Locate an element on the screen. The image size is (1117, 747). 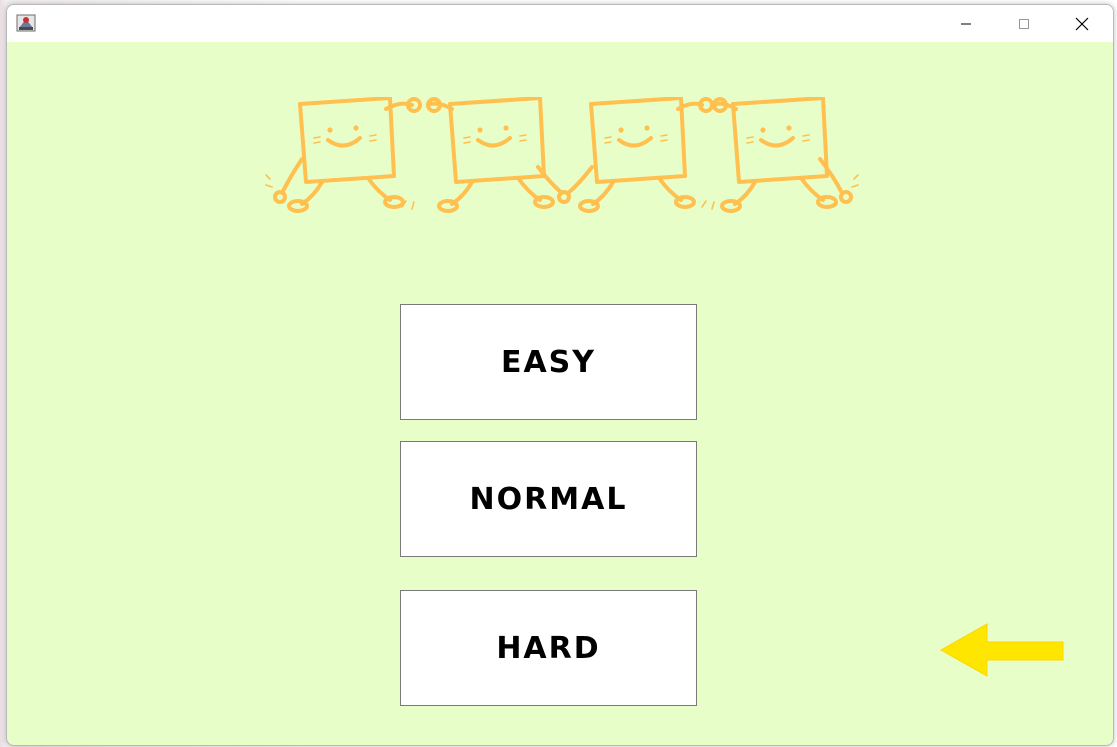
minimize-button is located at coordinates (966, 23).